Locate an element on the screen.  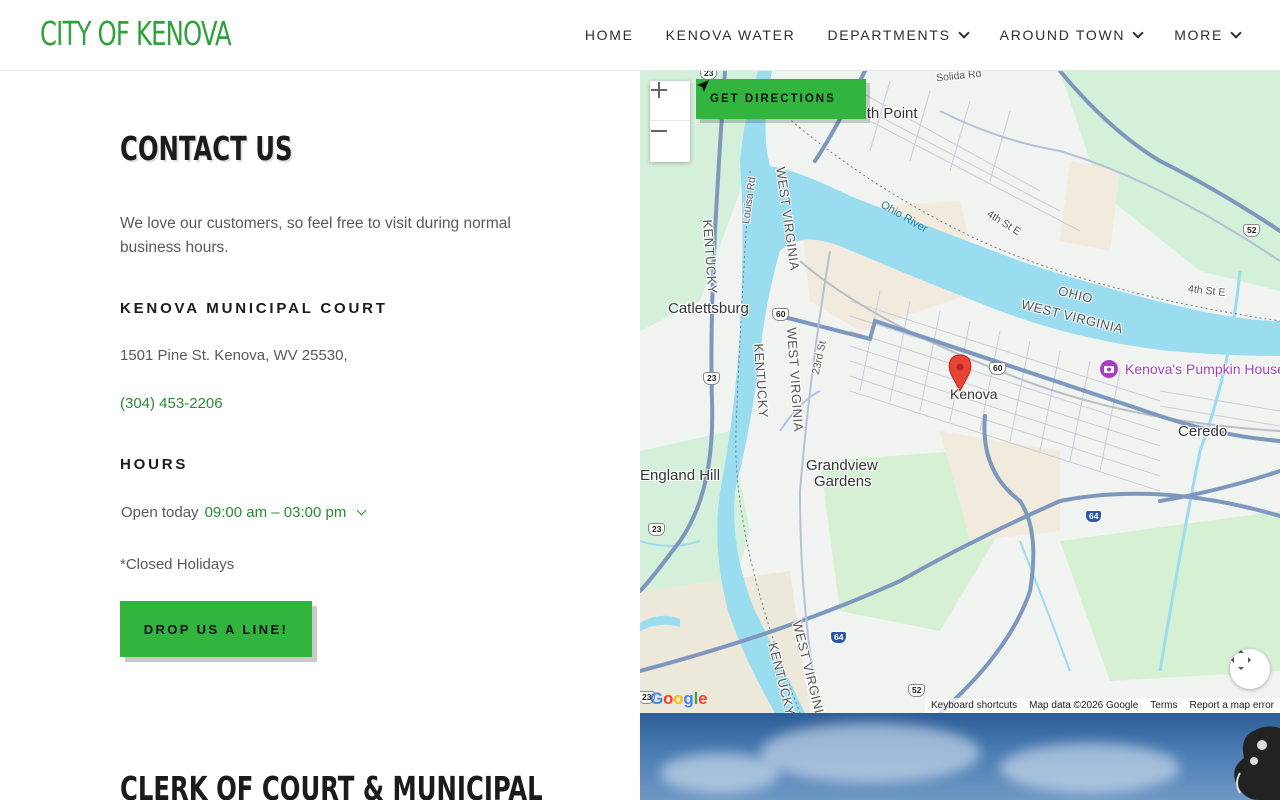
nav-kenova-water: KENOVA WATER is located at coordinates (731, 35).